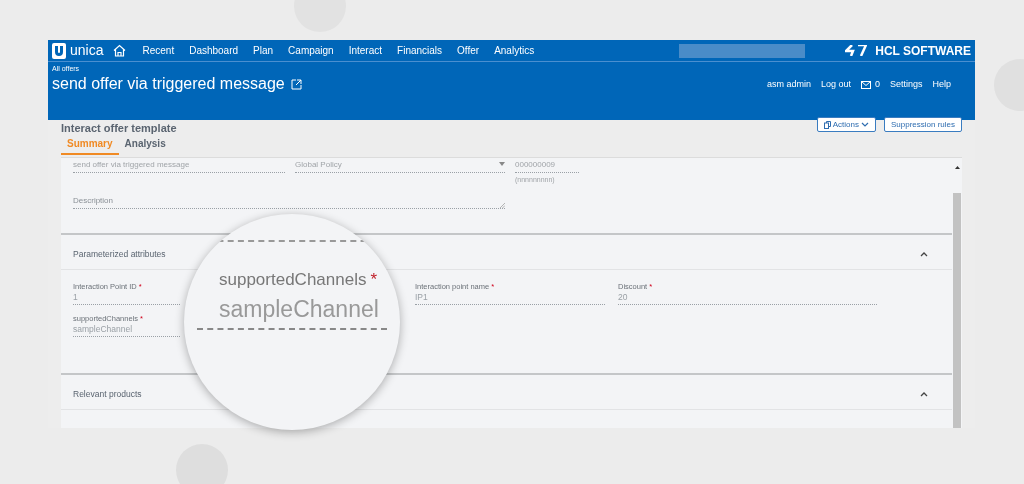 The width and height of the screenshot is (1024, 484). What do you see at coordinates (468, 50) in the screenshot?
I see `nav-link: Offer` at bounding box center [468, 50].